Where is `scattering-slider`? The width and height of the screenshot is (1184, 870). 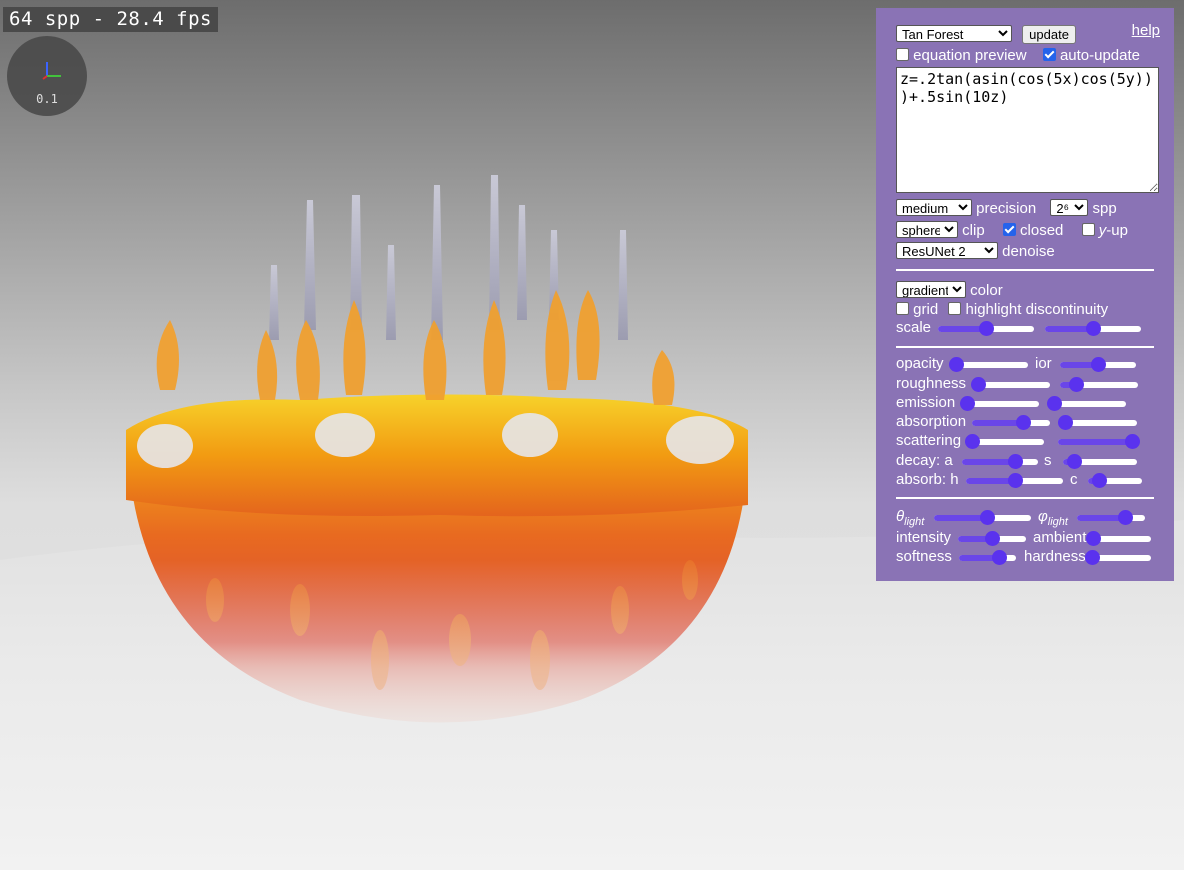
scattering-slider is located at coordinates (1004, 441).